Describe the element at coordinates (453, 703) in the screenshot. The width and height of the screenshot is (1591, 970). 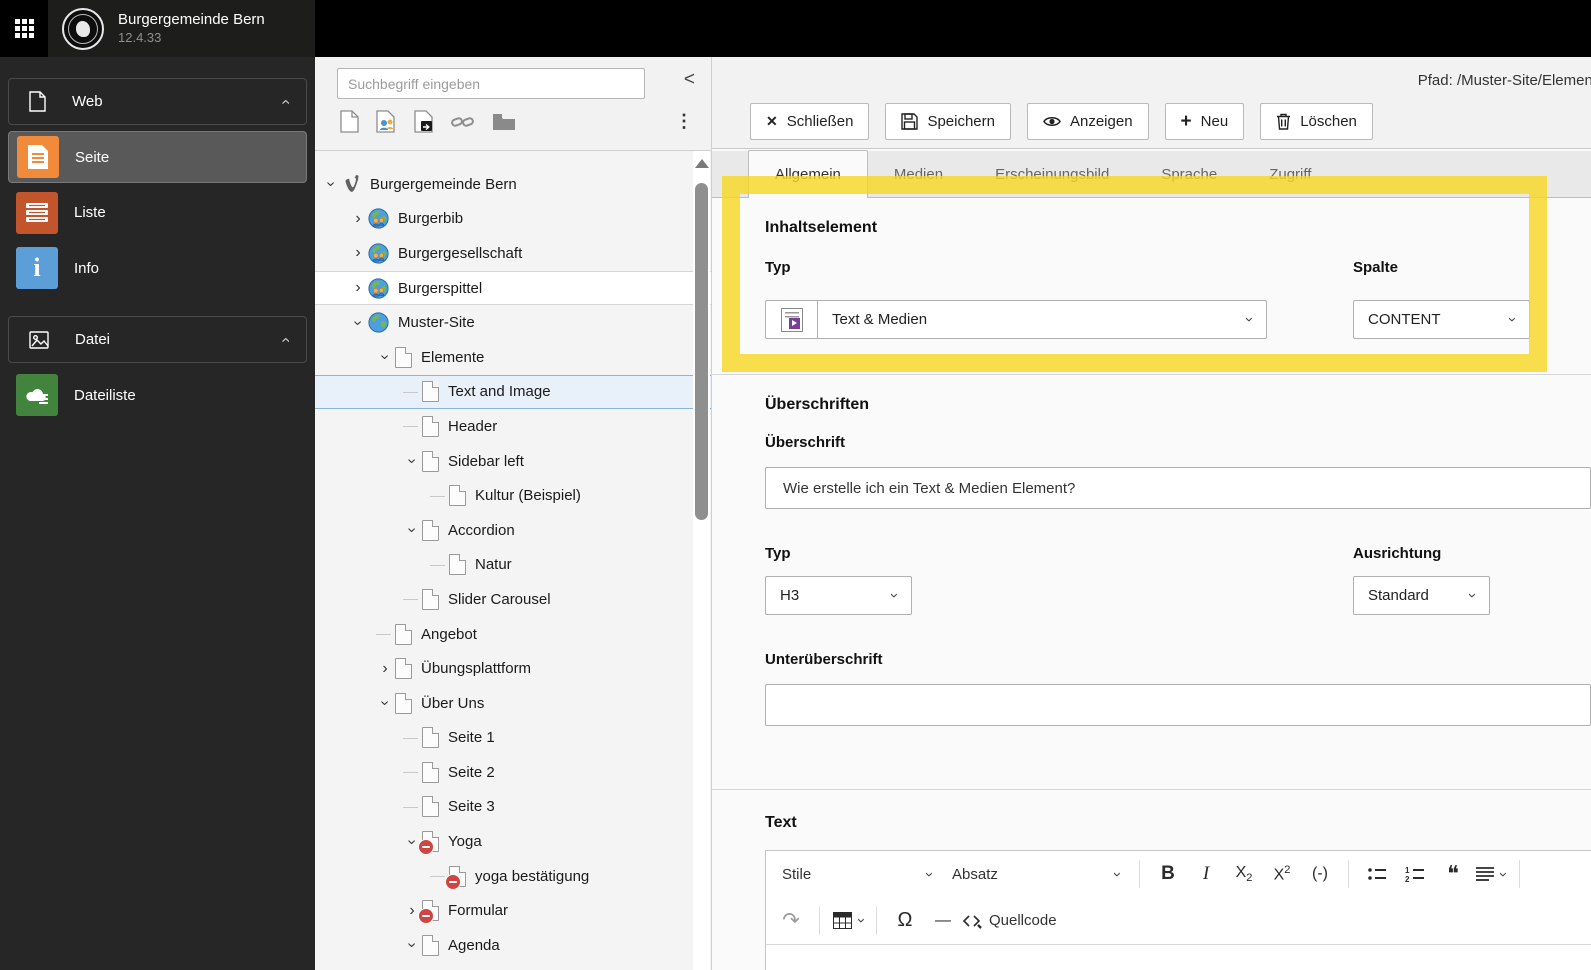
I see `tree-node-label: Über Uns` at that location.